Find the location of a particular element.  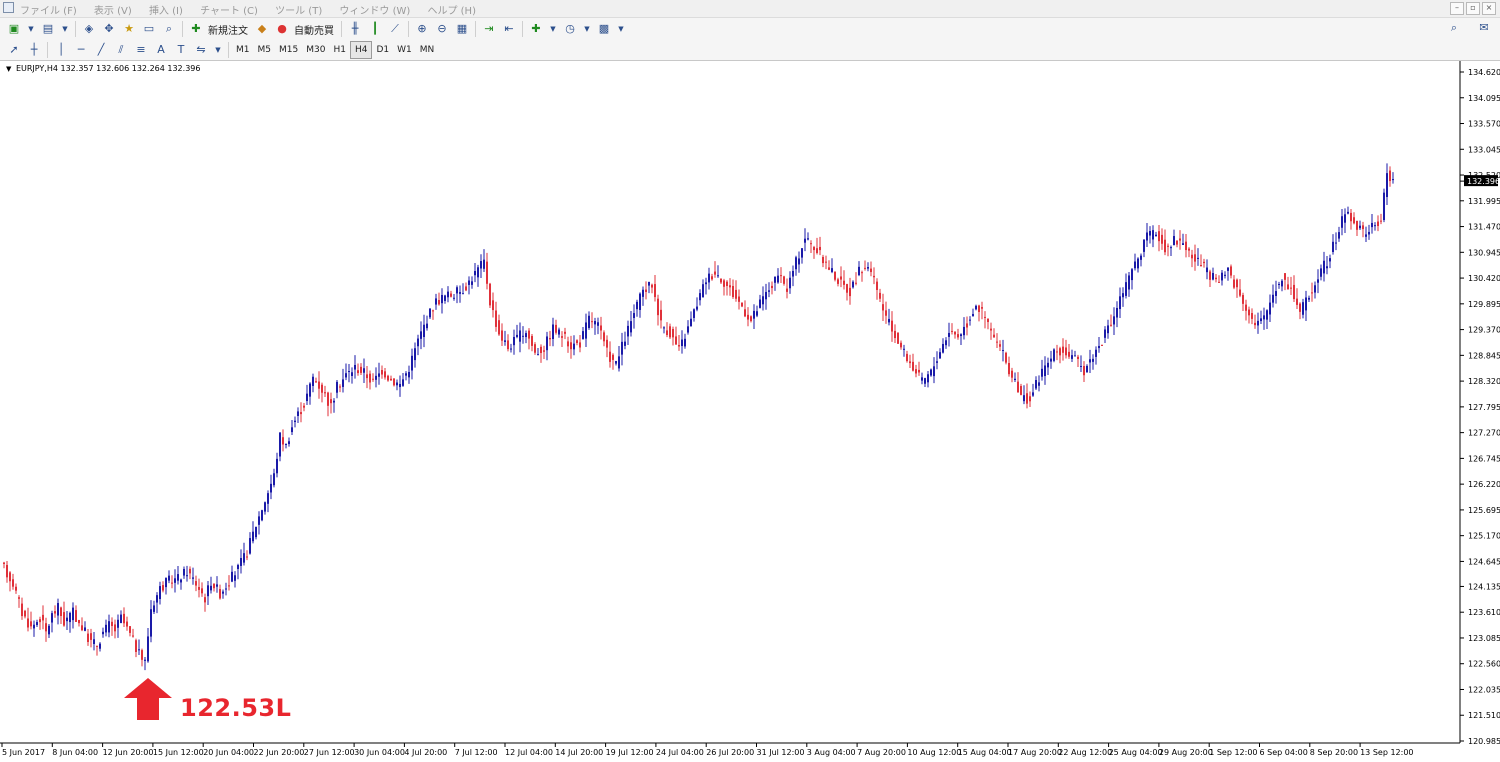

auto-trading-icon: ● is located at coordinates (282, 29).